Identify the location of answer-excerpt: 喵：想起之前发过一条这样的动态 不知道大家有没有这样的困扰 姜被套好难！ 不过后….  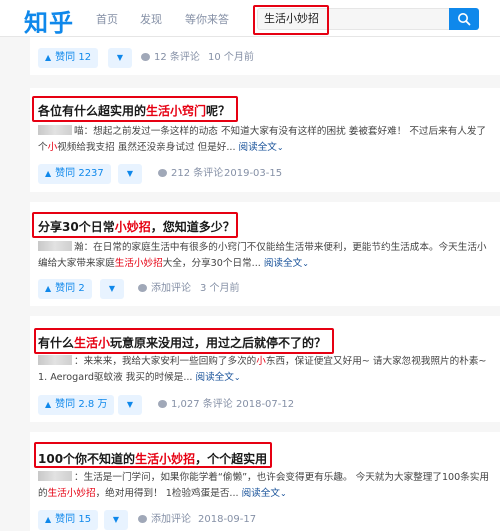
(266, 140).